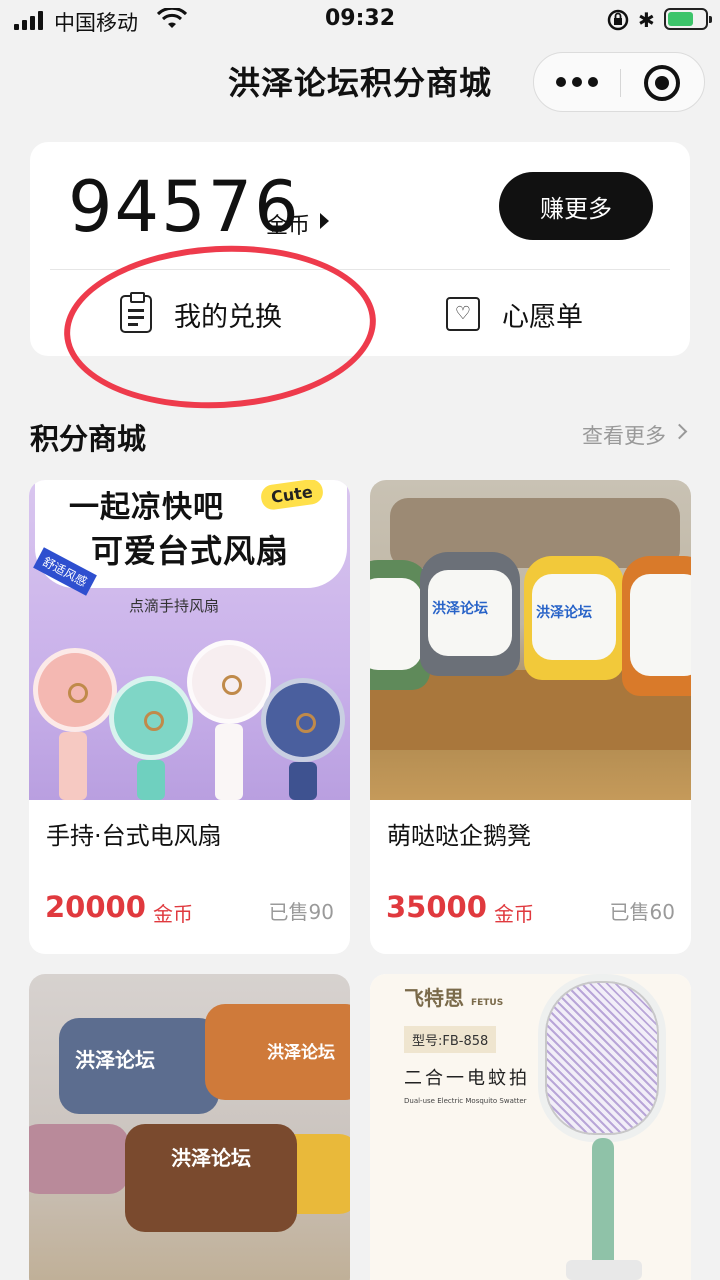 Image resolution: width=720 pixels, height=1280 pixels. Describe the element at coordinates (662, 83) in the screenshot. I see `close-target-icon` at that location.